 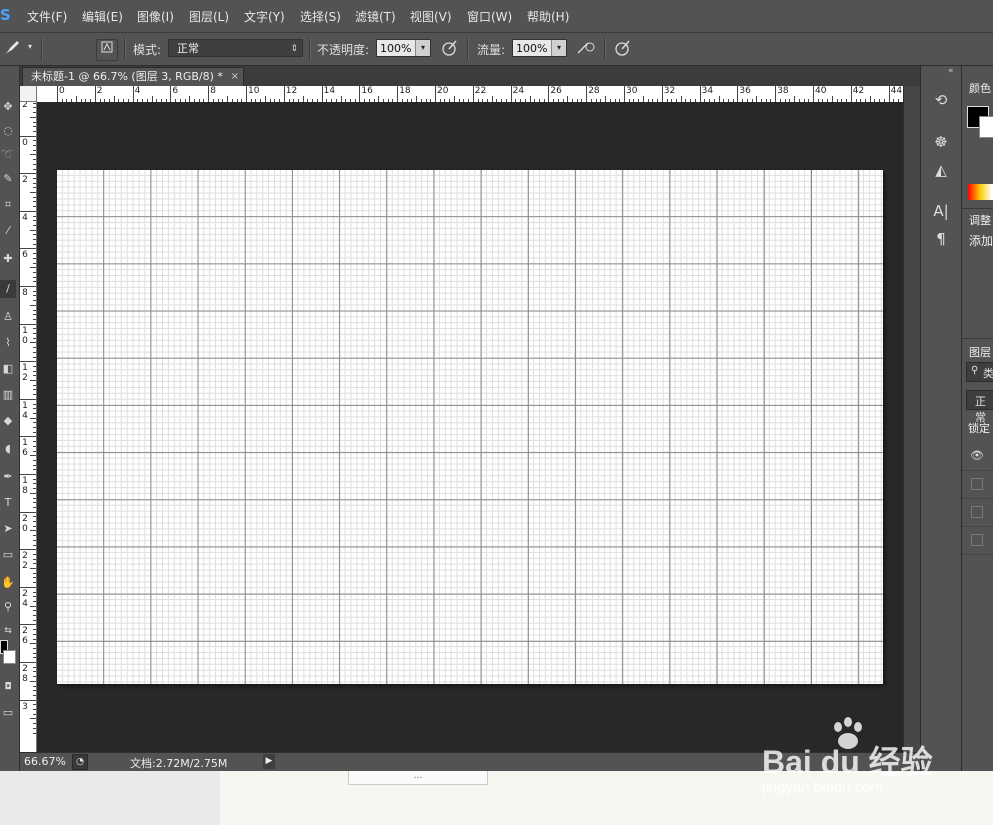 I want to click on layer-row: 👁, so click(x=977, y=457).